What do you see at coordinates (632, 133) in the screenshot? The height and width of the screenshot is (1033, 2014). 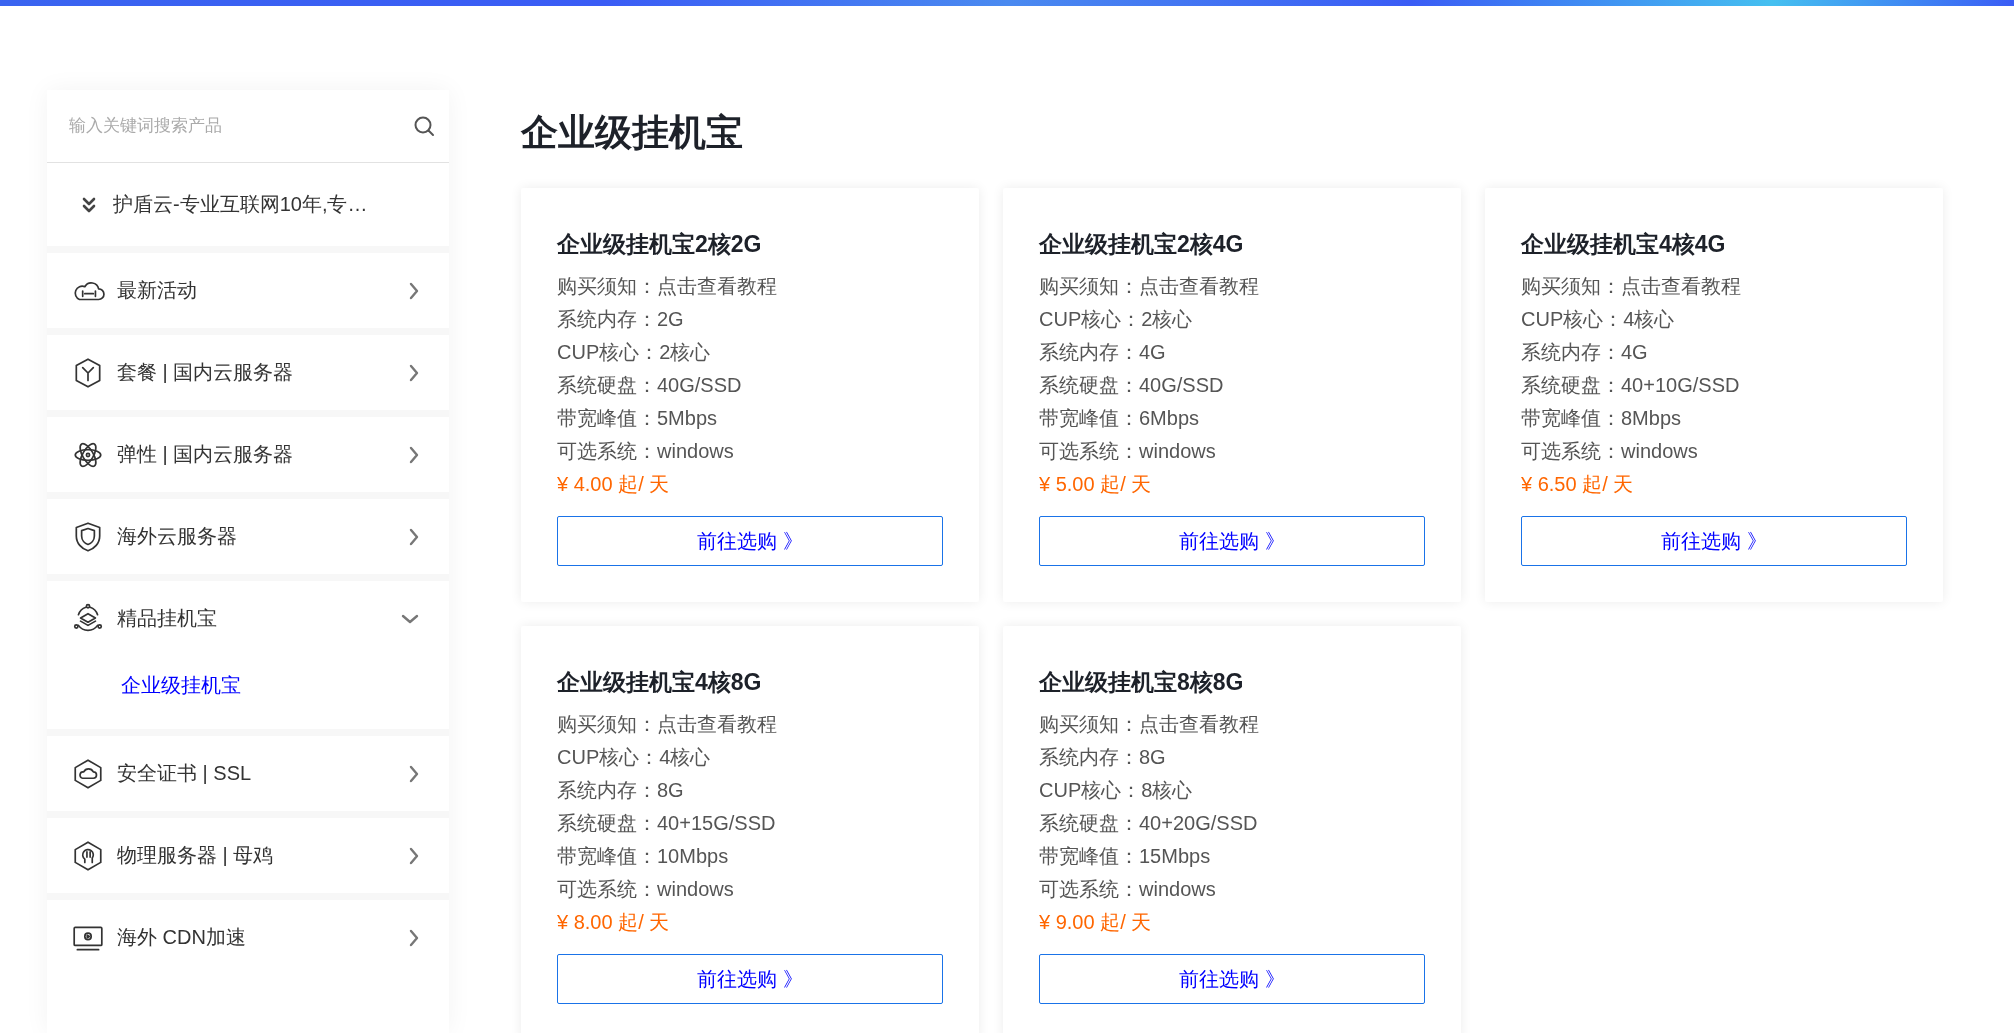 I see `page-title: 企业级挂机宝` at bounding box center [632, 133].